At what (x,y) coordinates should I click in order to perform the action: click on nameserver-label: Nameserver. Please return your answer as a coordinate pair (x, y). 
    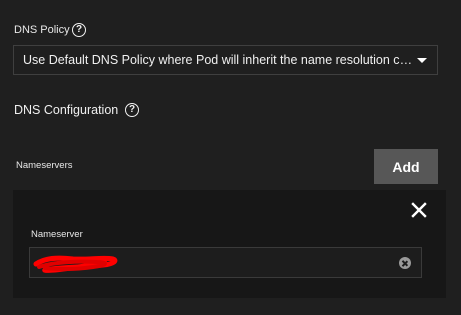
    Looking at the image, I should click on (57, 234).